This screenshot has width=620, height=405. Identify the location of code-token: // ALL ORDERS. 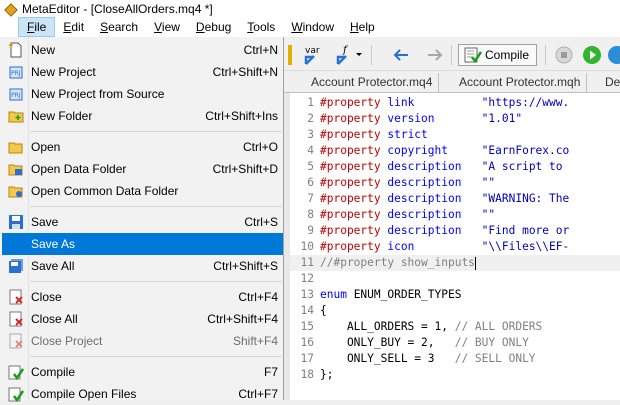
(498, 326).